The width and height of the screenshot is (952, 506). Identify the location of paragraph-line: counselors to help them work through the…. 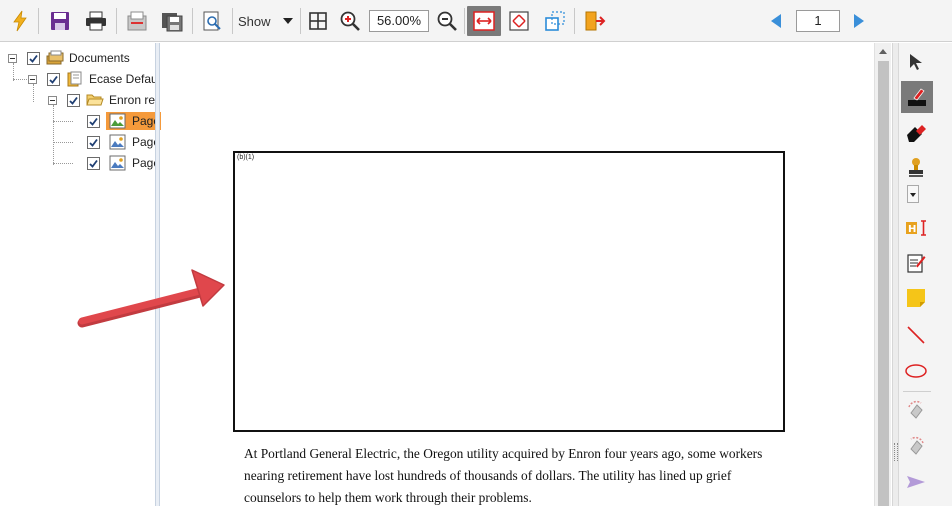
(388, 497).